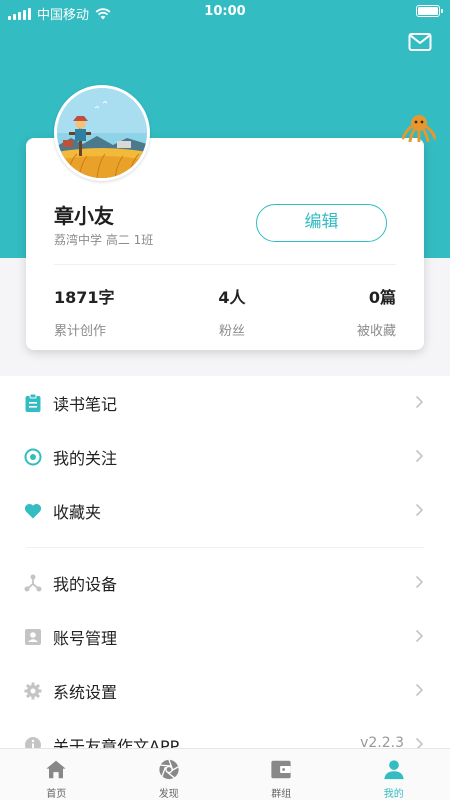  Describe the element at coordinates (225, 457) in the screenshot. I see `menu-item-following: 我的关注` at that location.